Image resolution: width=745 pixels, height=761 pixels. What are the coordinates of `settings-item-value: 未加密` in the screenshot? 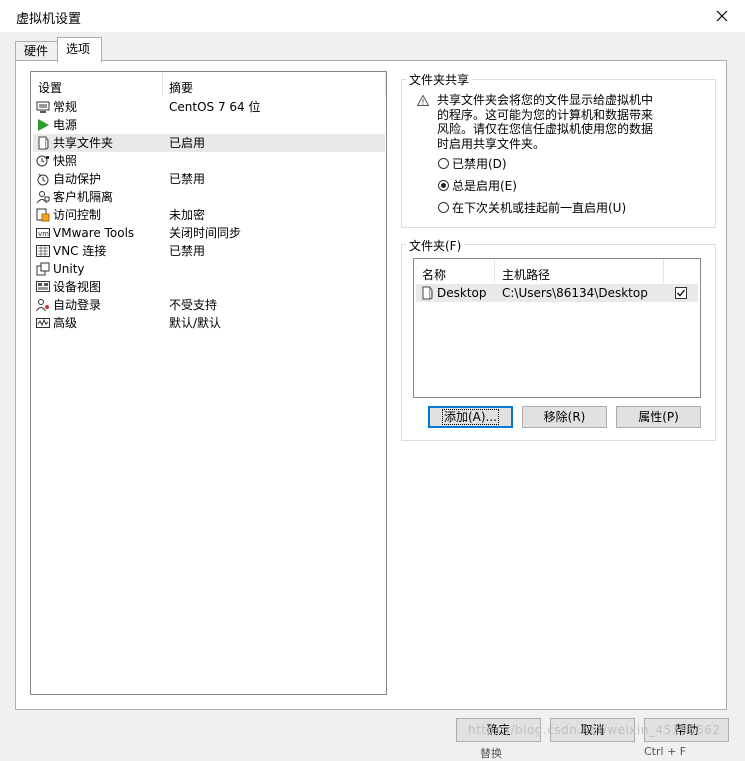 It's located at (187, 215).